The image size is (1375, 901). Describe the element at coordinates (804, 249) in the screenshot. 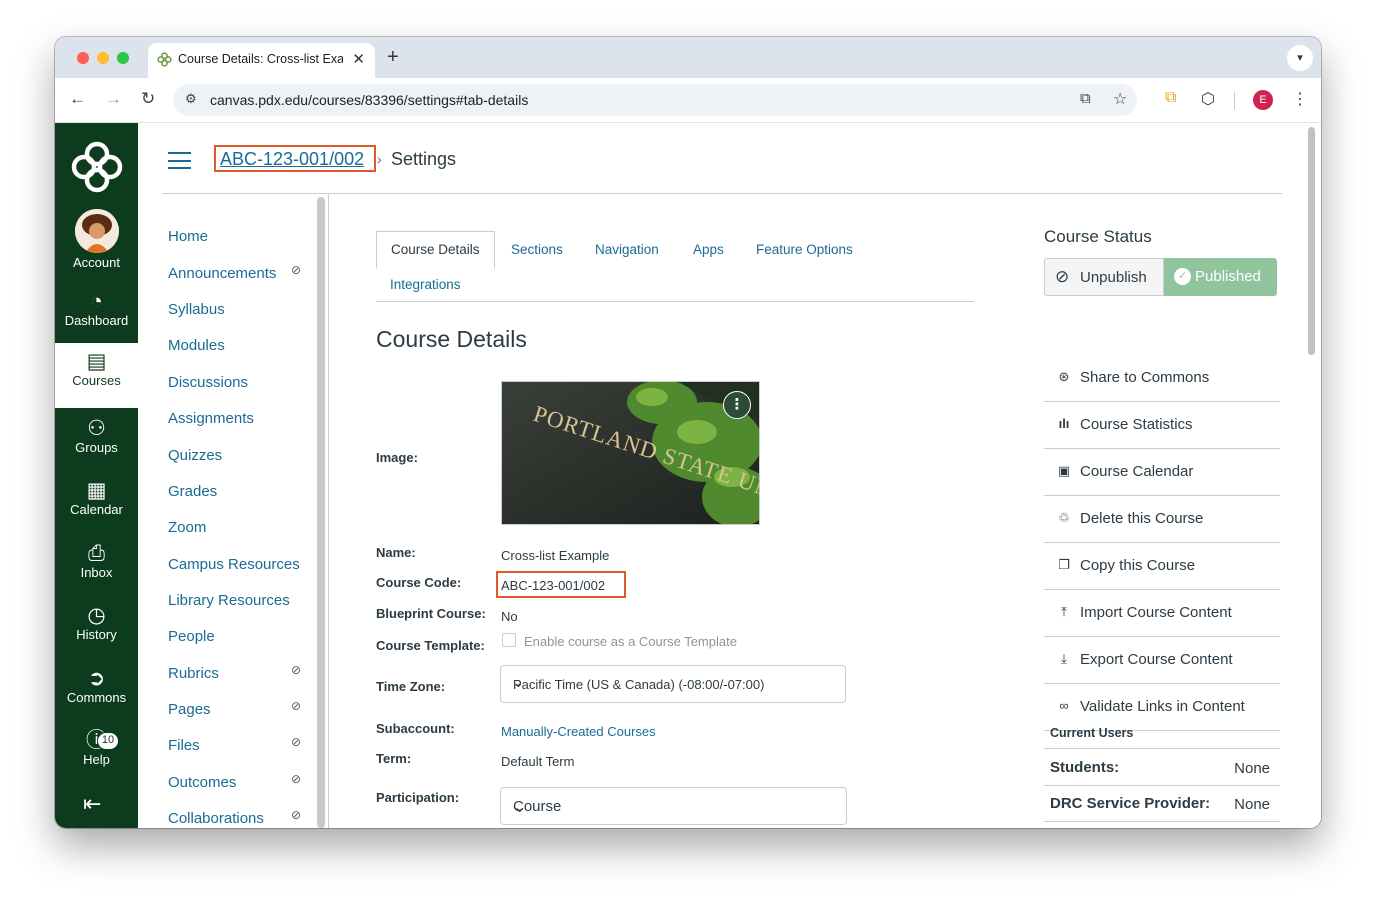

I see `tab-feature-options: Feature Options` at that location.